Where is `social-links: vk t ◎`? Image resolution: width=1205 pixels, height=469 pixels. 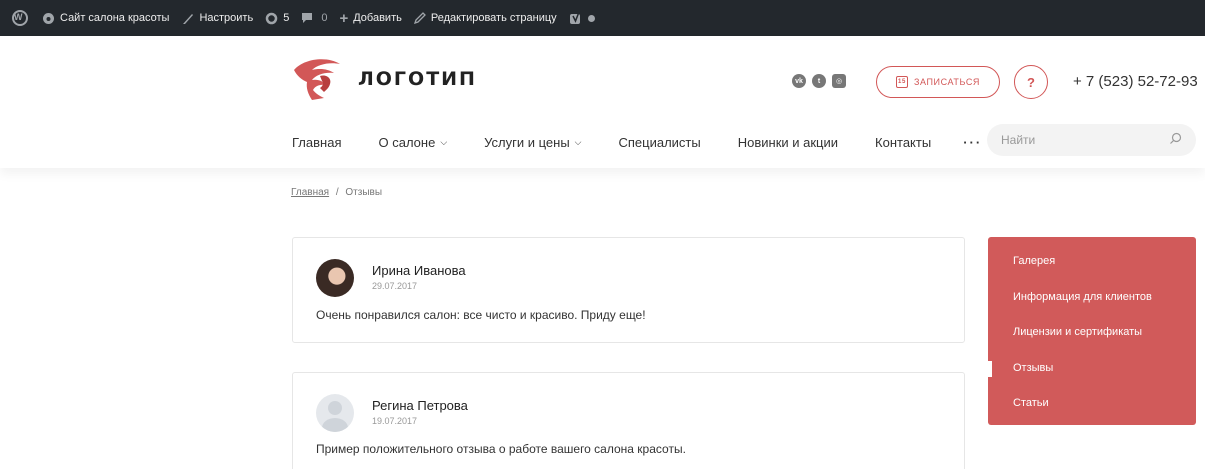
social-links: vk t ◎ is located at coordinates (819, 81).